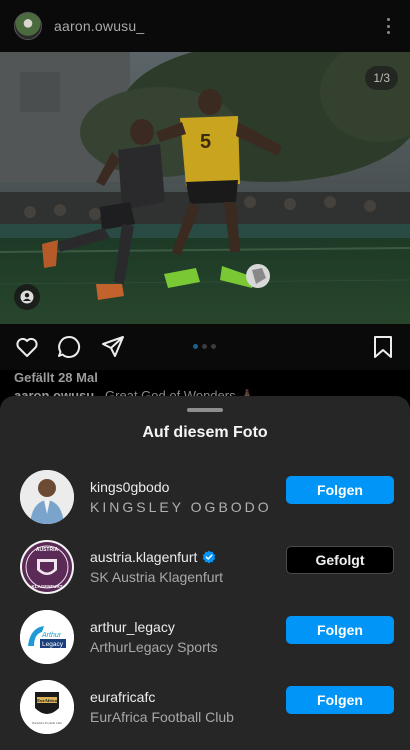 This screenshot has height=750, width=410. I want to click on account-avatar: Arthur Legacy, so click(47, 637).